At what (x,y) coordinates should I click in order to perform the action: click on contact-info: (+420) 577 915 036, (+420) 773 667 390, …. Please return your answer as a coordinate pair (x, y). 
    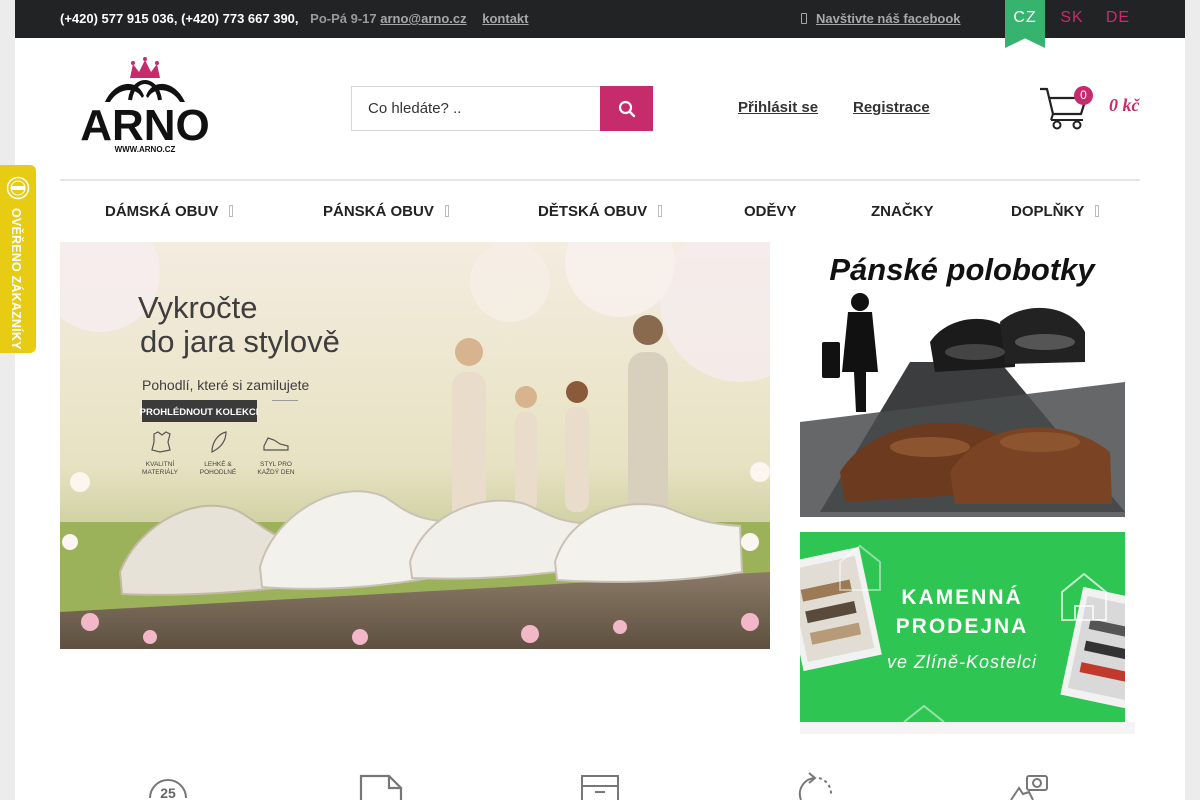
    Looking at the image, I should click on (294, 18).